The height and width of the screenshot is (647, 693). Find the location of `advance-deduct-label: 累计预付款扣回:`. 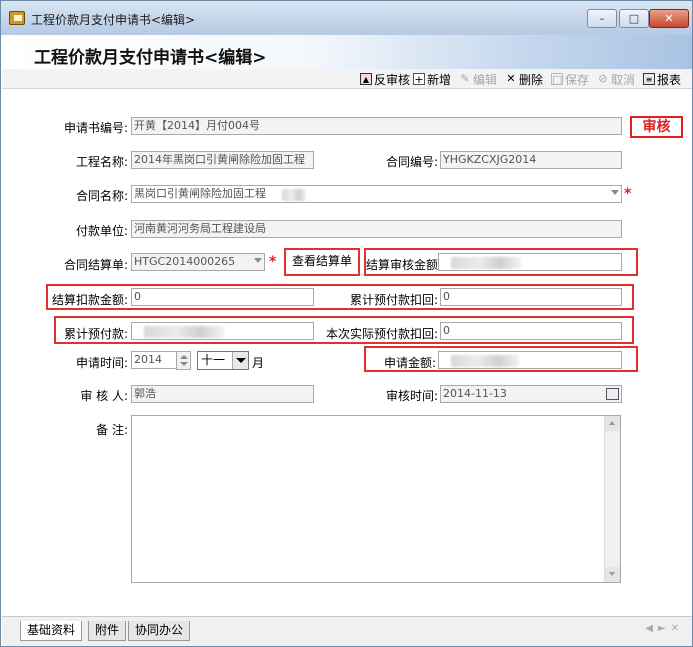

advance-deduct-label: 累计预付款扣回: is located at coordinates (393, 300).